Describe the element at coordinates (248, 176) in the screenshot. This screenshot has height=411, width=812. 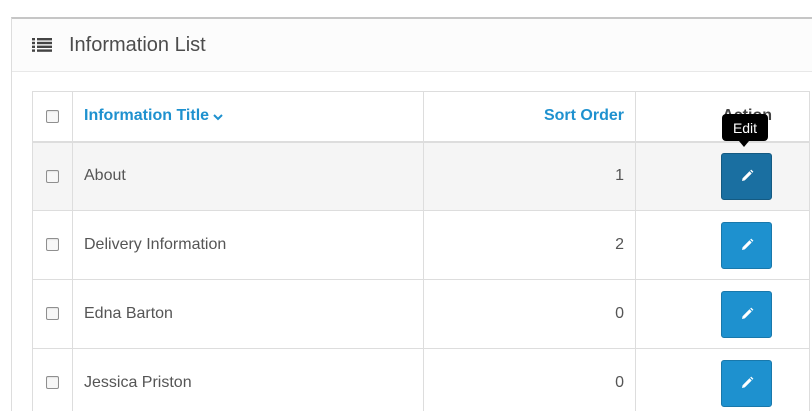
I see `row-title: About` at that location.